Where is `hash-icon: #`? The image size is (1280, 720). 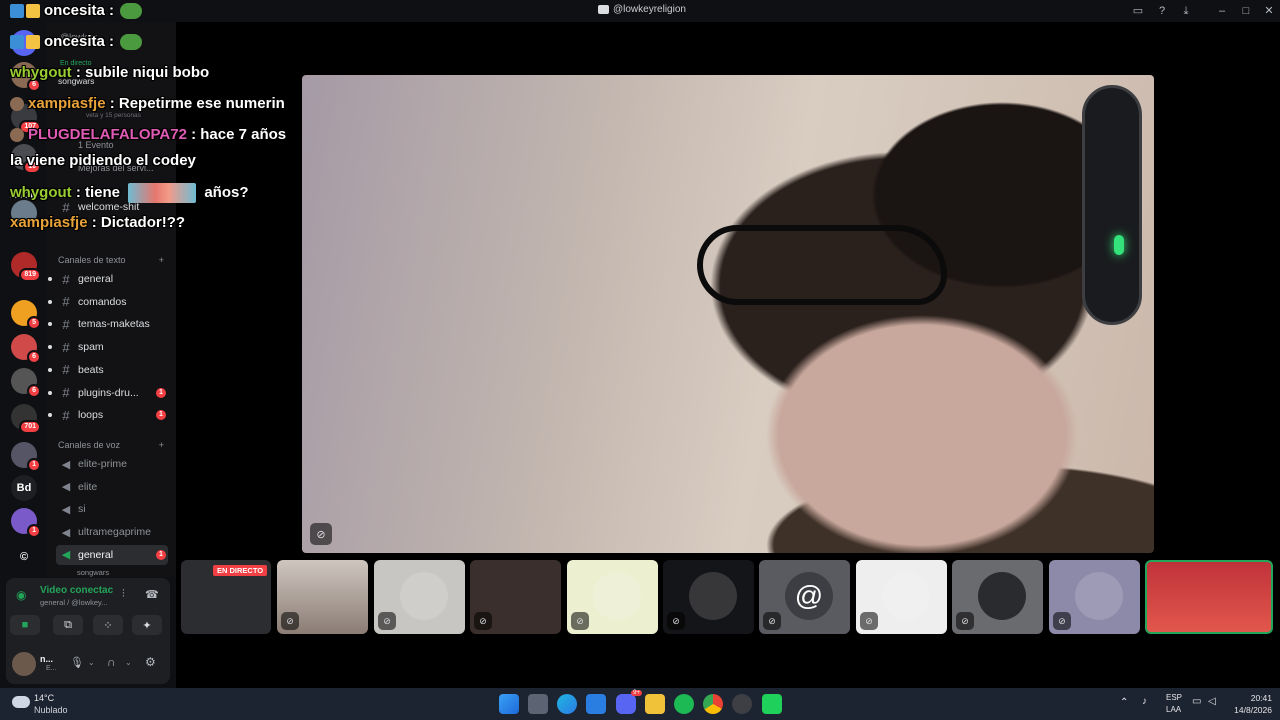 hash-icon: # is located at coordinates (66, 392).